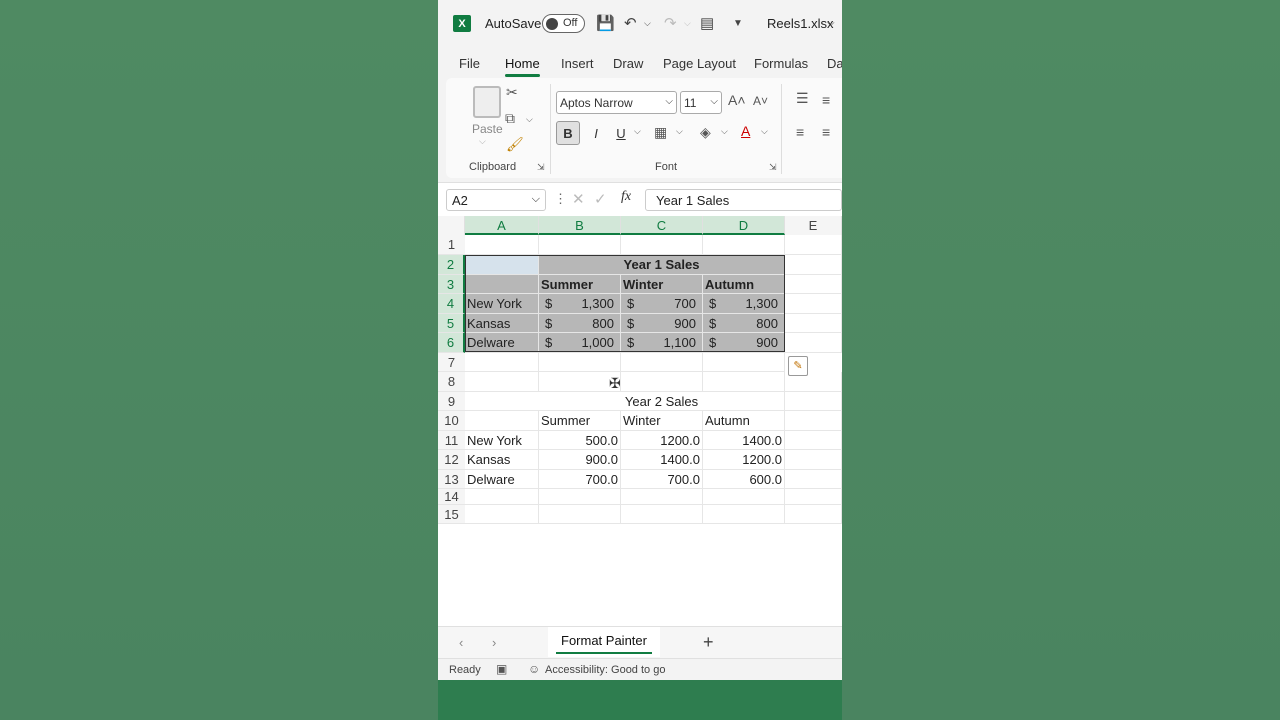 This screenshot has height=720, width=1280. Describe the element at coordinates (580, 440) in the screenshot. I see `table2-value: 500.0` at that location.